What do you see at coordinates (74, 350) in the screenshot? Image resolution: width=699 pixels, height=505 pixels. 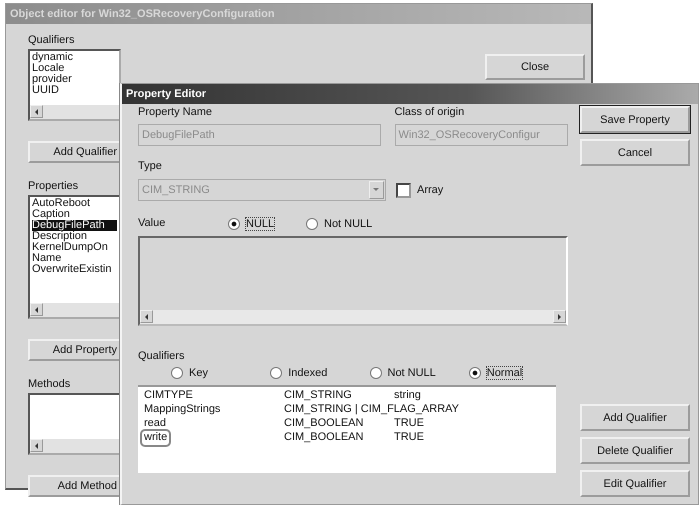 I see `add-property-button: Add Property` at bounding box center [74, 350].